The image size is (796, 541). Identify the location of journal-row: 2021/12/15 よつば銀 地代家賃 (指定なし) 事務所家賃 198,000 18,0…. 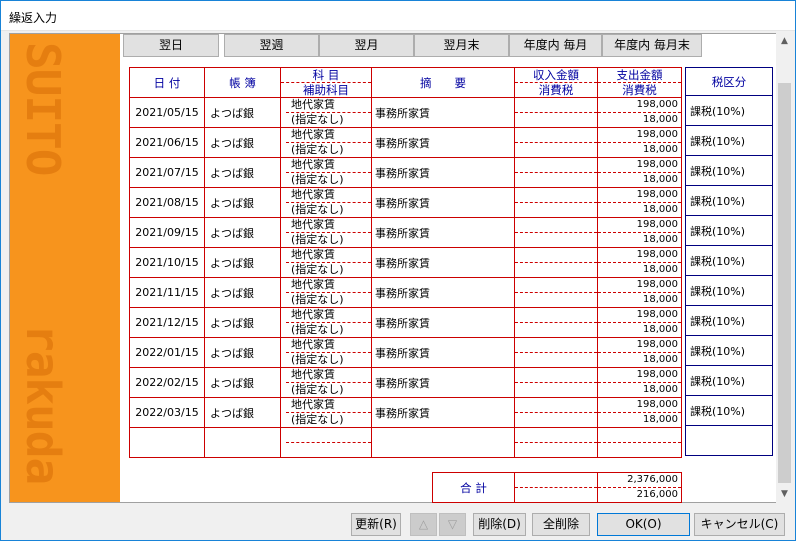
(405, 322).